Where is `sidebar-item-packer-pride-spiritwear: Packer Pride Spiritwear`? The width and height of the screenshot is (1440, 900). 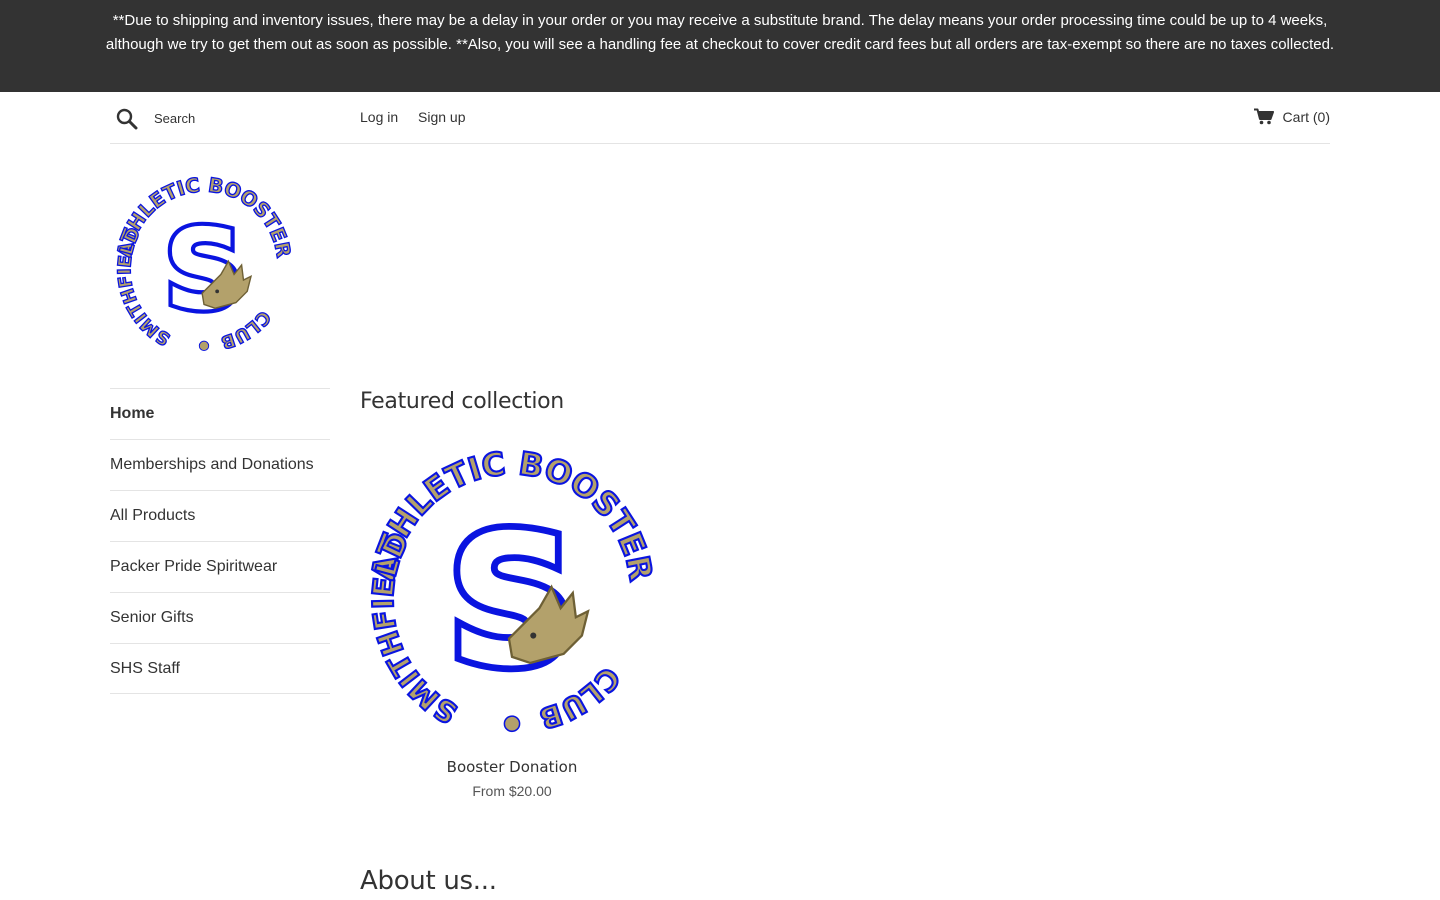
sidebar-item-packer-pride-spiritwear: Packer Pride Spiritwear is located at coordinates (220, 566).